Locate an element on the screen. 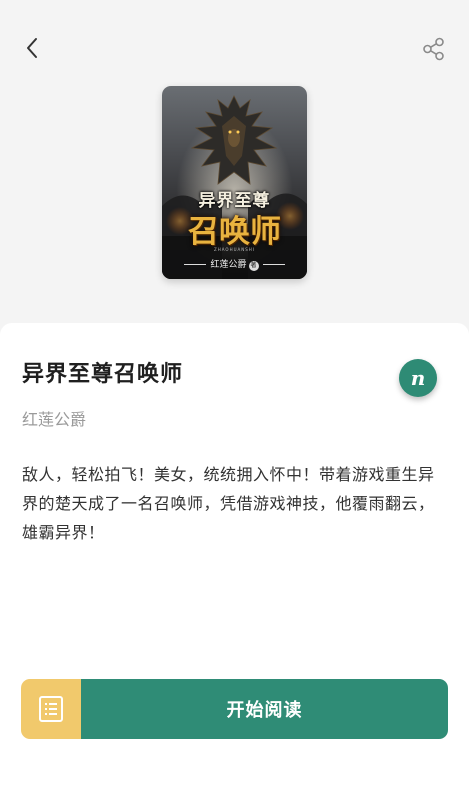  catalog-list-icon is located at coordinates (51, 709).